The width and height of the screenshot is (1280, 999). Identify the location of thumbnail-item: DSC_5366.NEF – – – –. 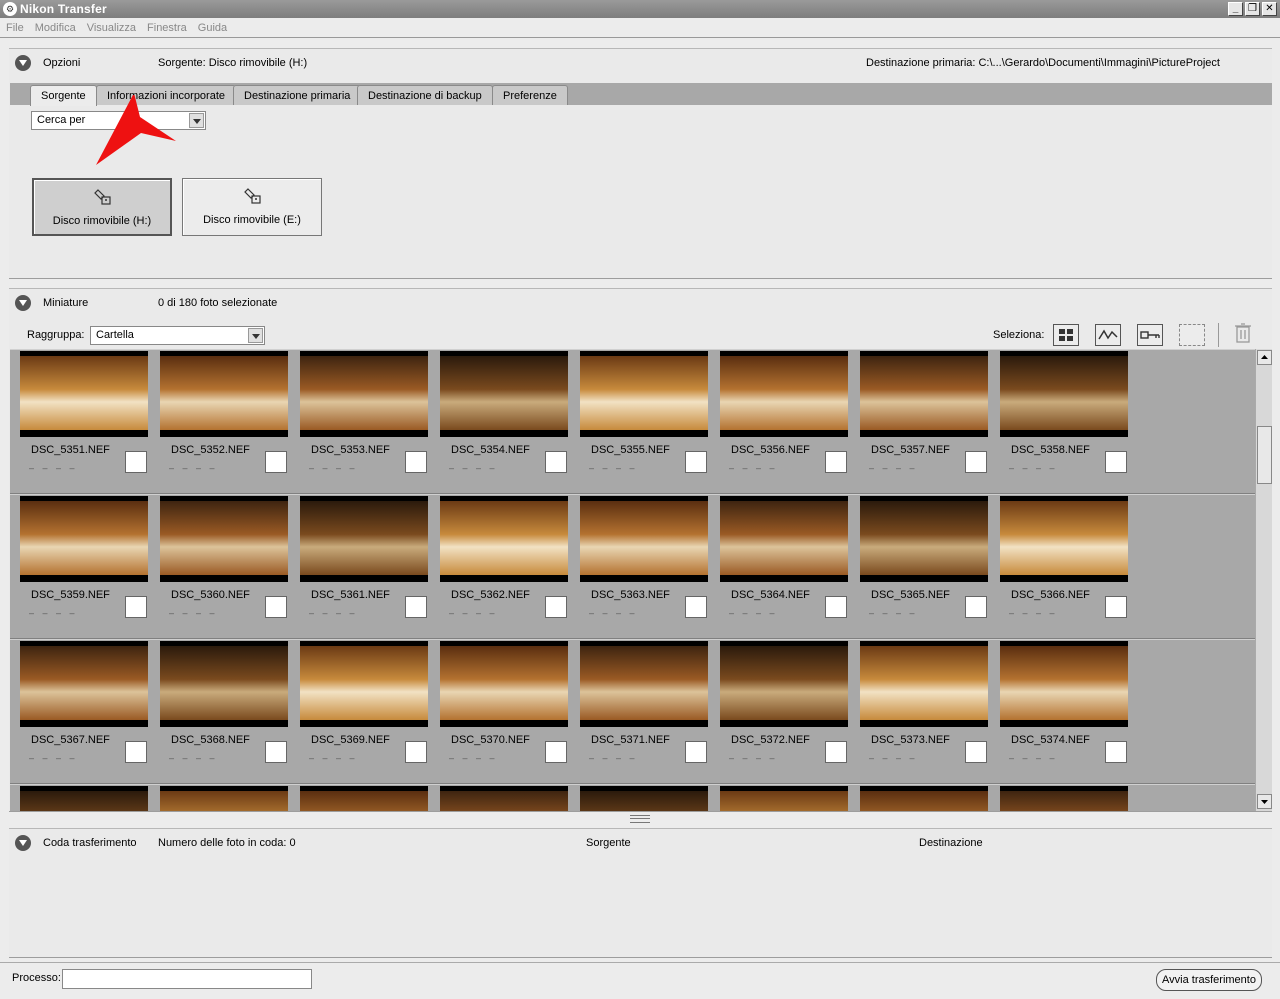
(1064, 565).